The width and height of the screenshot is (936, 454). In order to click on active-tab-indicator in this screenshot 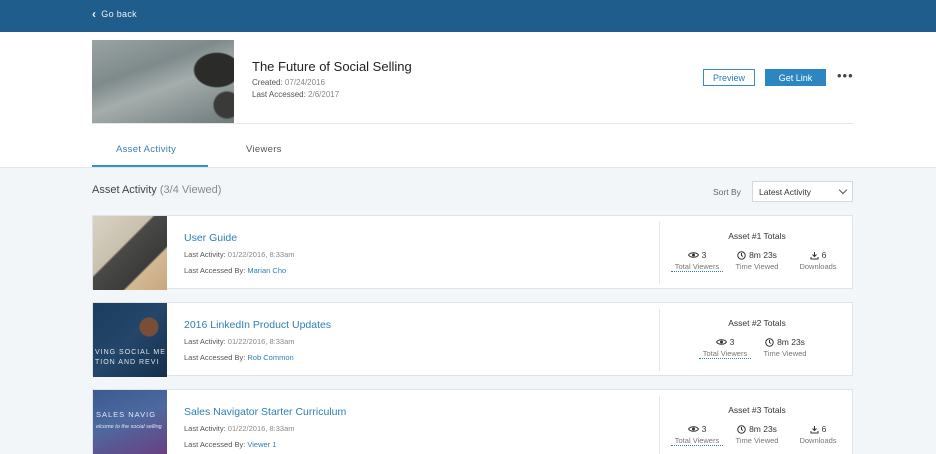, I will do `click(150, 166)`.